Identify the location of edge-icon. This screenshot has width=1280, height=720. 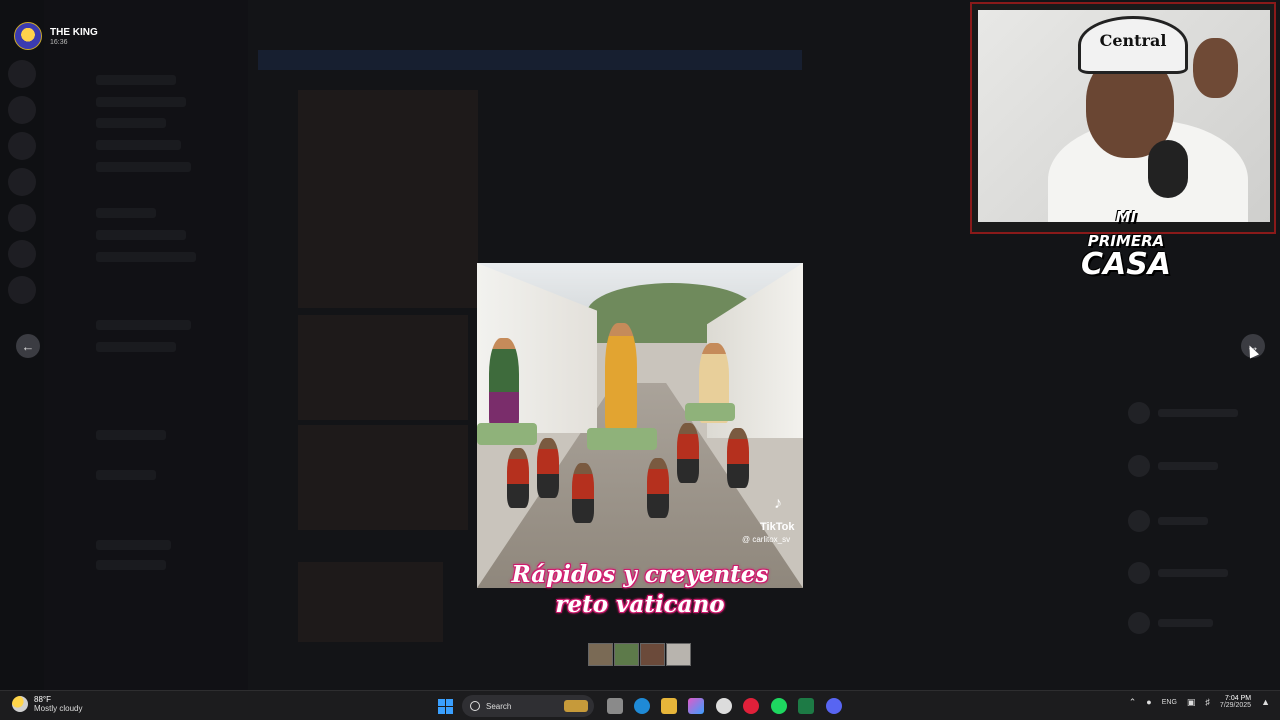
(642, 706).